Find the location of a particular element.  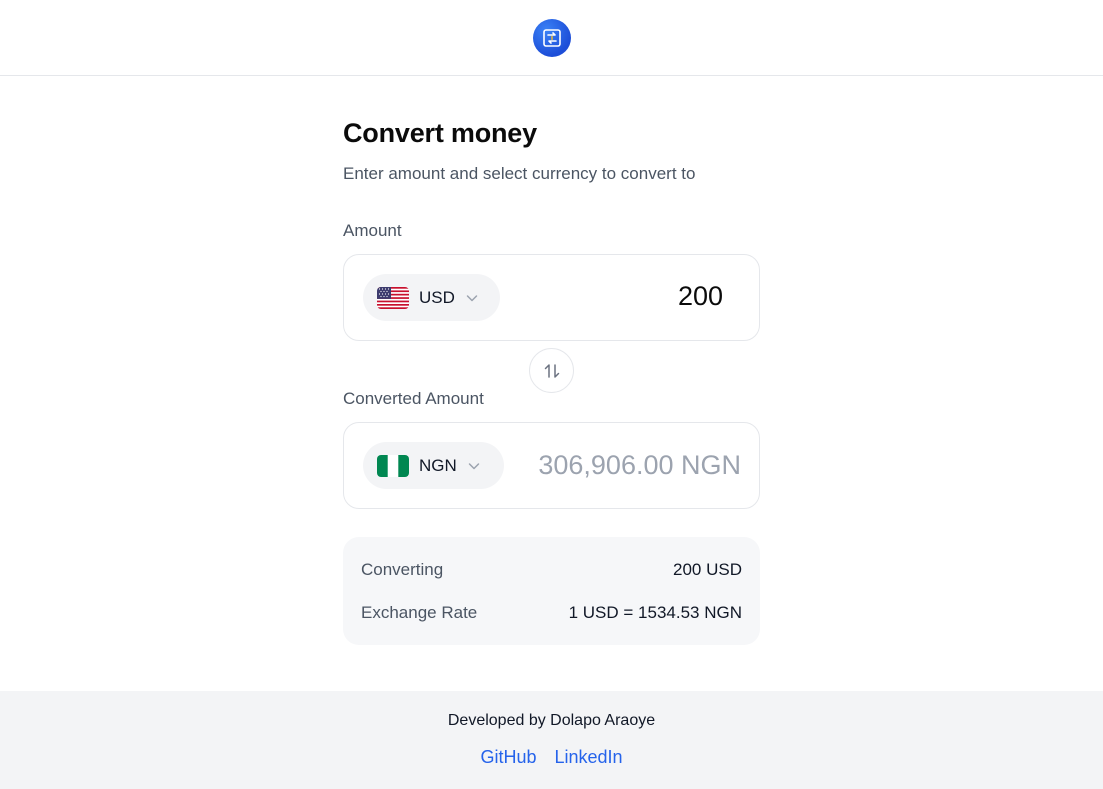

footer-links: GitHub LinkedIn is located at coordinates (551, 757).